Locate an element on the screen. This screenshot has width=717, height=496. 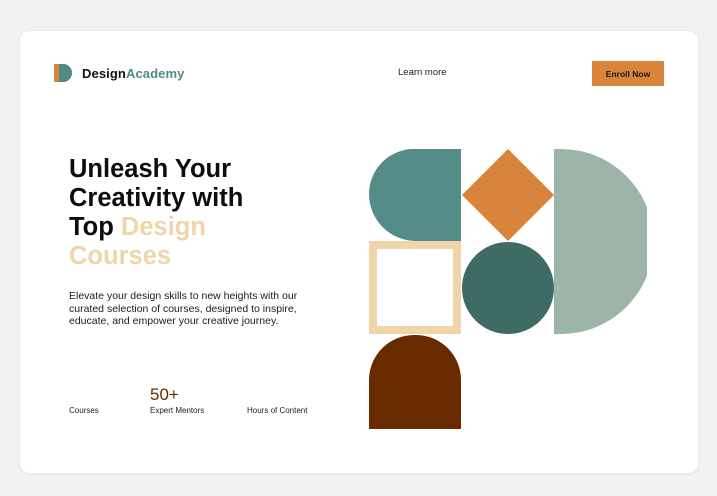
enroll-now-button: Enroll Now is located at coordinates (628, 73).